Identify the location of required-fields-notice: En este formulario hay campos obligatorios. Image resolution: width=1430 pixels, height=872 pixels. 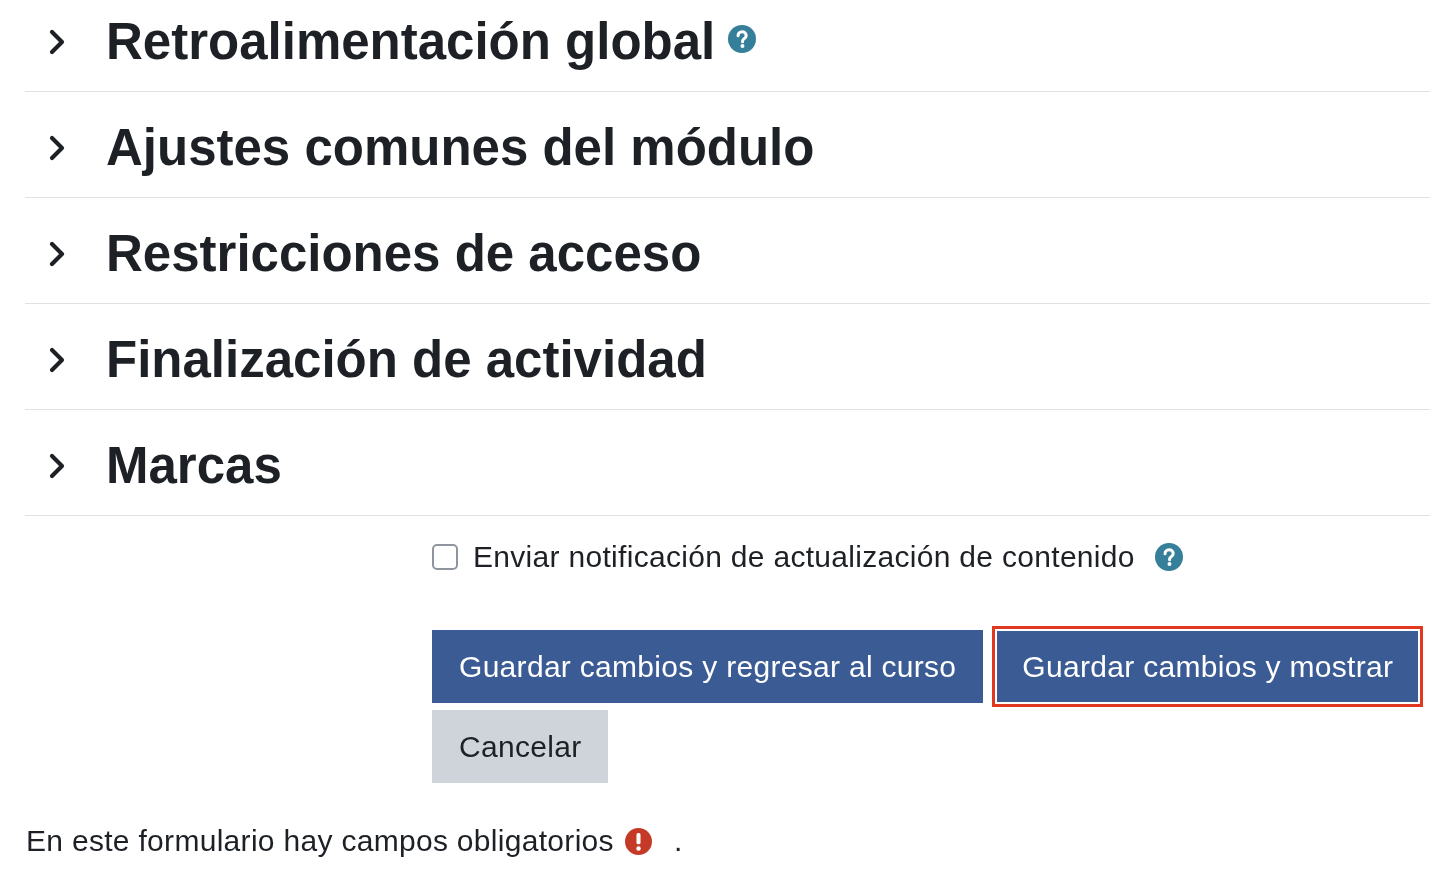
(320, 841).